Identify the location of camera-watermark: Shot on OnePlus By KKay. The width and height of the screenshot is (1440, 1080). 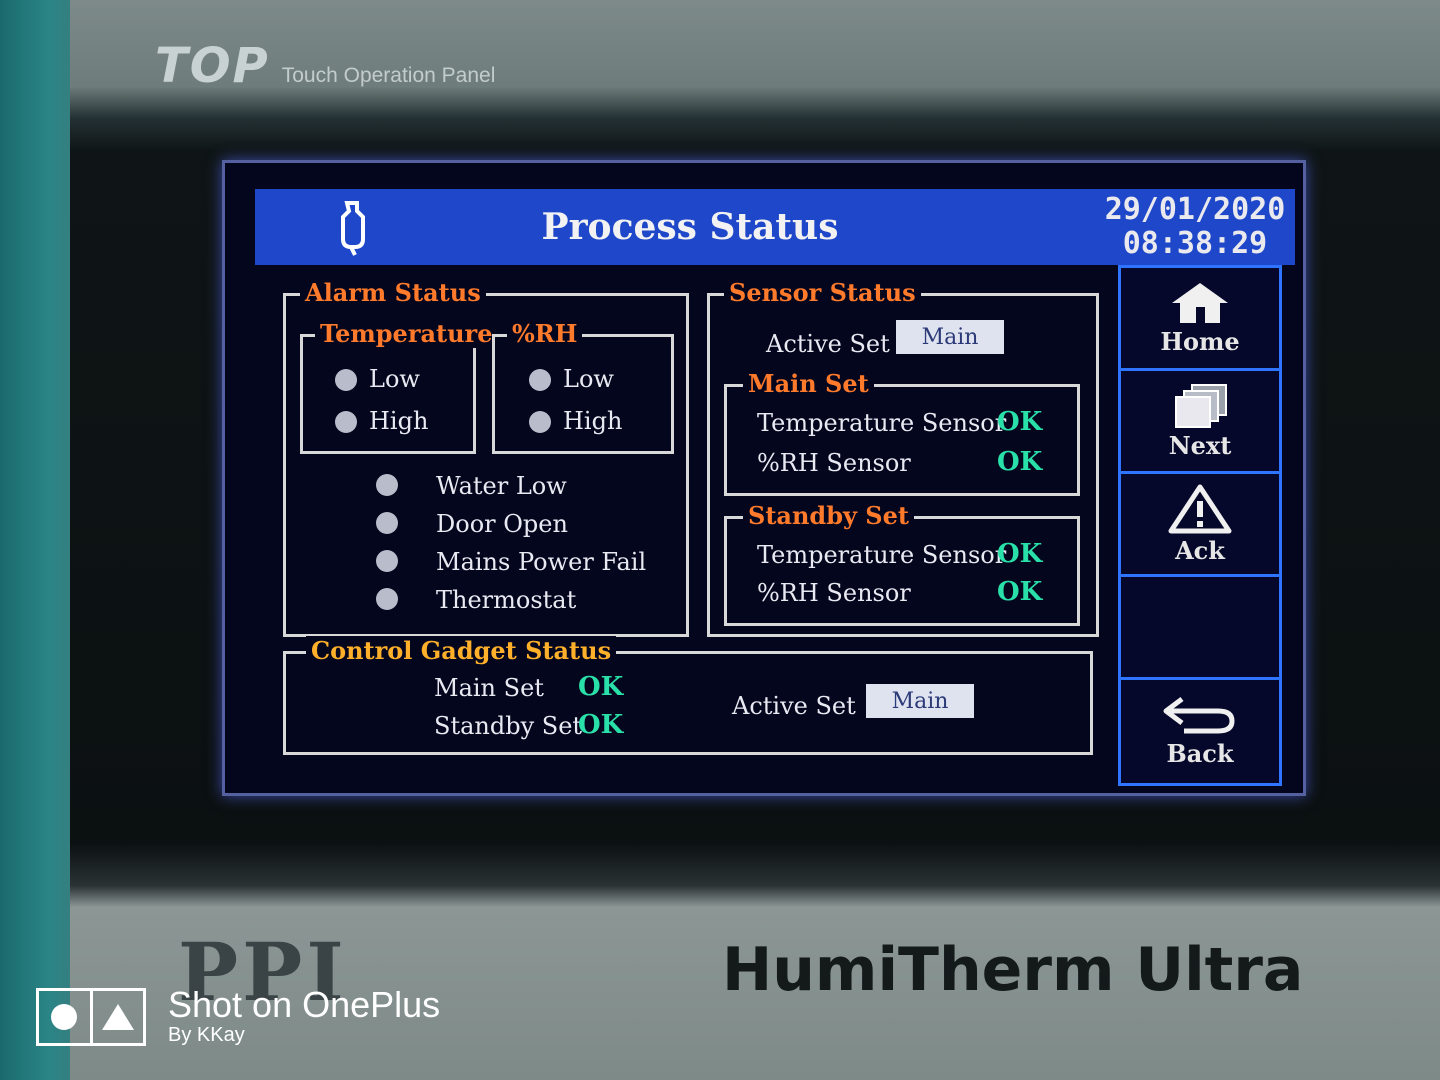
(238, 1016).